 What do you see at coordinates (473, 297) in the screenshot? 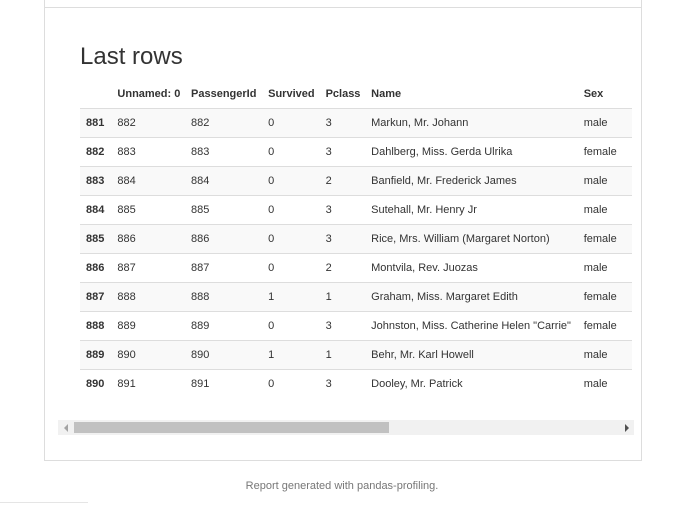
I see `cell-name: Graham, Miss. Margaret Edith` at bounding box center [473, 297].